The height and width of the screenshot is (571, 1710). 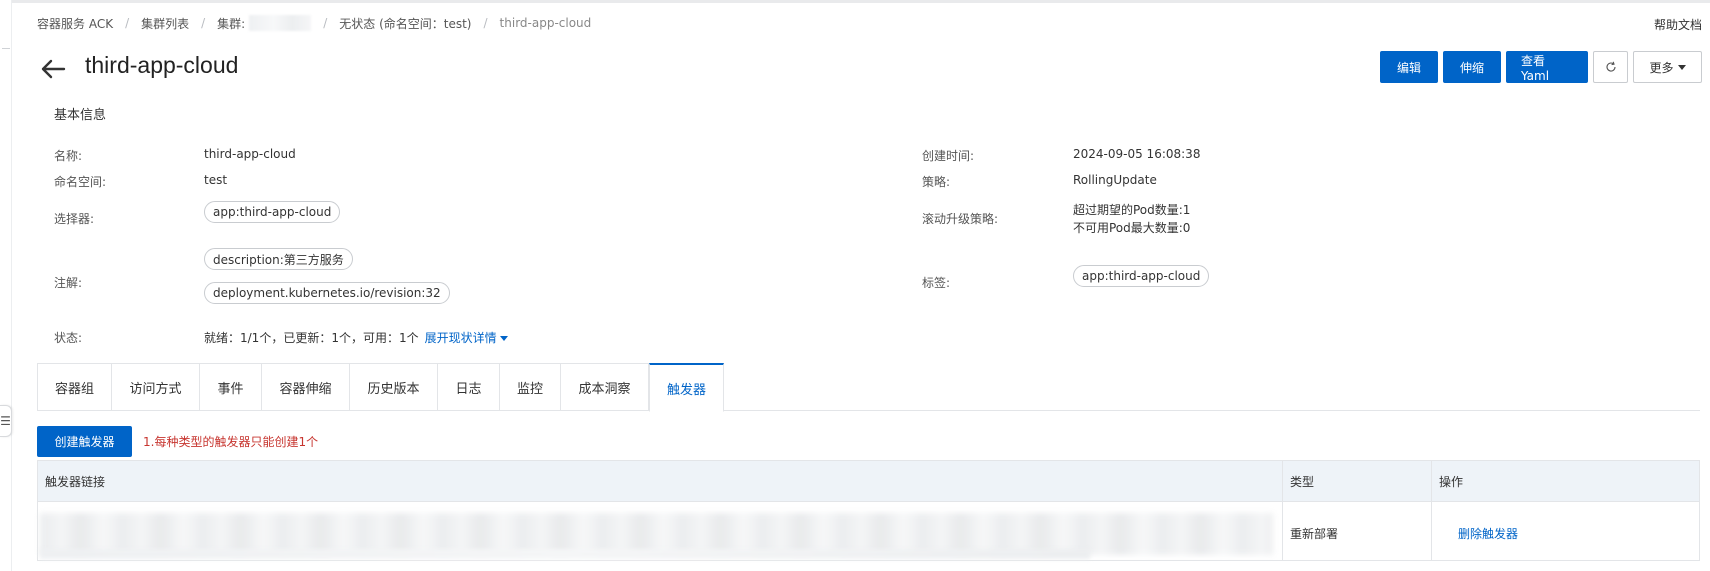 What do you see at coordinates (960, 219) in the screenshot?
I see `rolling-update-label: 滚动升级策略:` at bounding box center [960, 219].